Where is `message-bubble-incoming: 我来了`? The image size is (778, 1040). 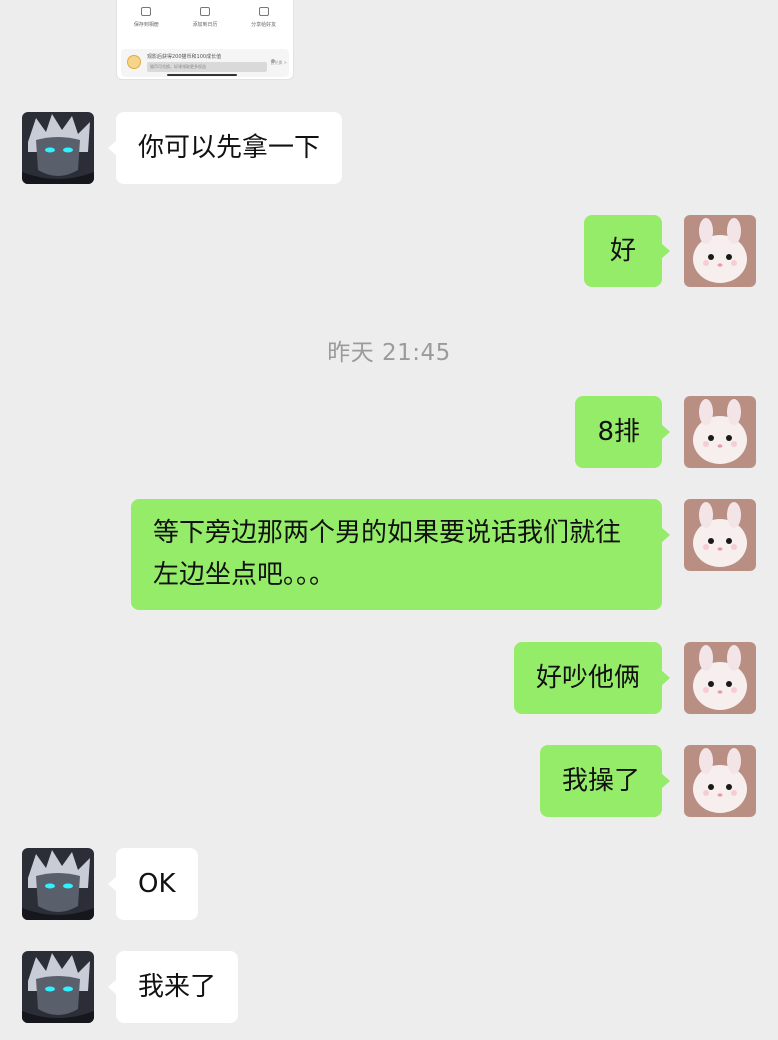 message-bubble-incoming: 我来了 is located at coordinates (173, 987).